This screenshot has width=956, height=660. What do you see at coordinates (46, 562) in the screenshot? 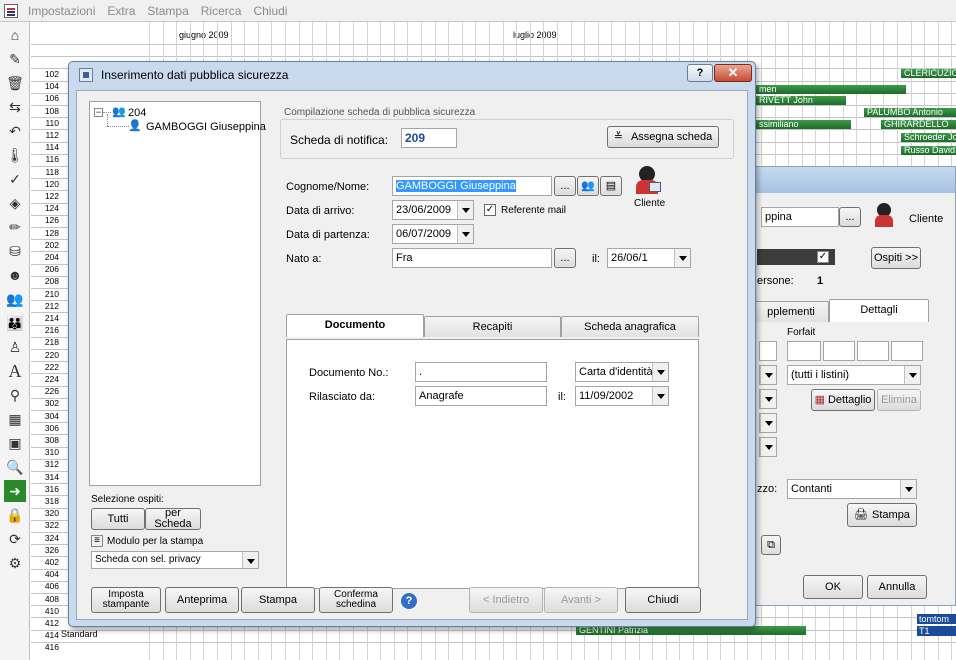
I see `room-number: 402` at bounding box center [46, 562].